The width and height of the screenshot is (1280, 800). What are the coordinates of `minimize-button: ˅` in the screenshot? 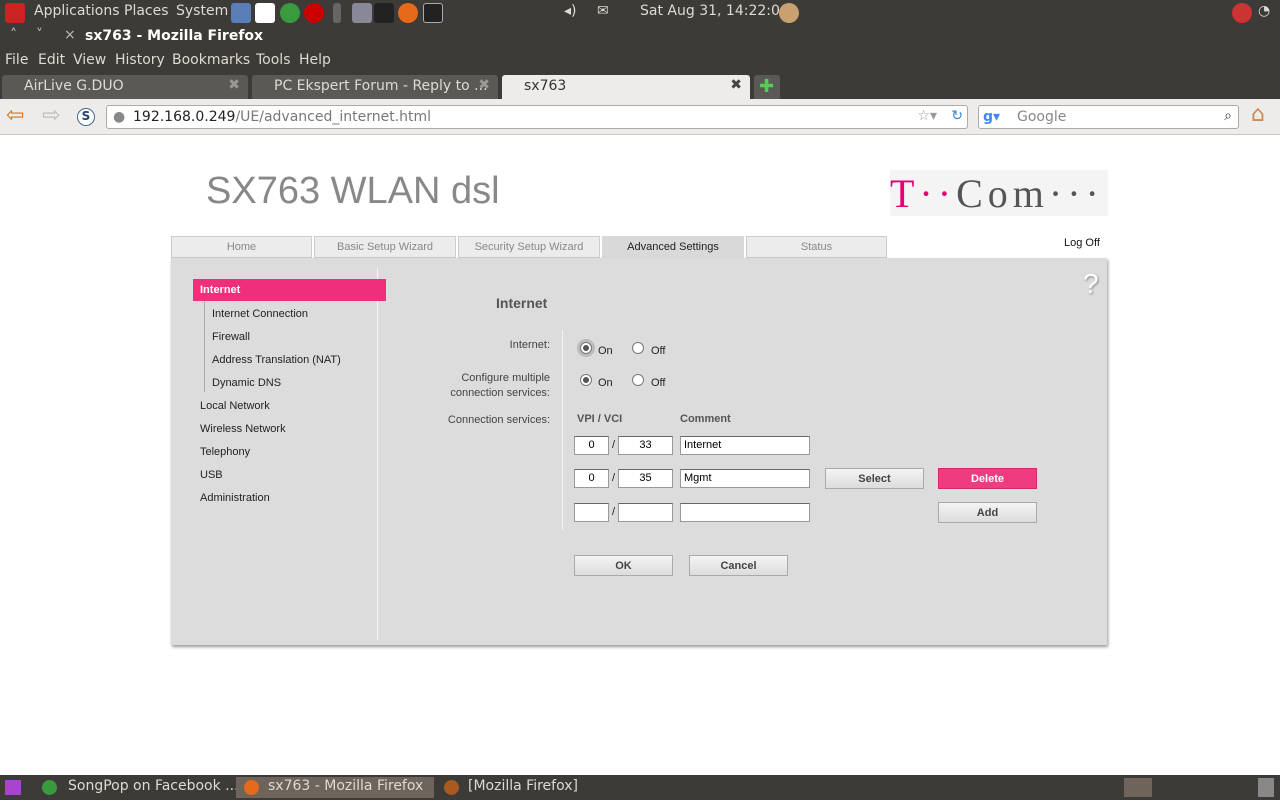 It's located at (39, 35).